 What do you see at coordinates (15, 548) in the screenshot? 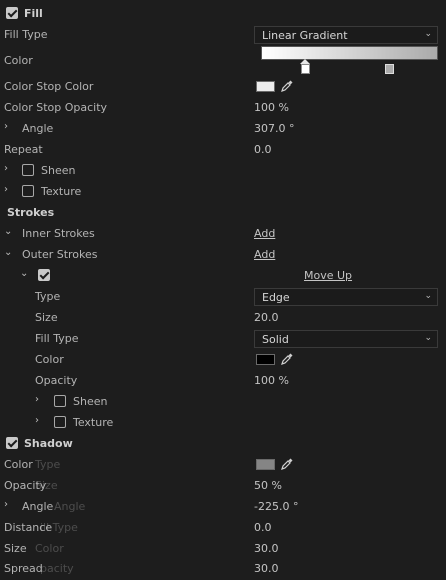
I see `shadow-size-label: Size` at bounding box center [15, 548].